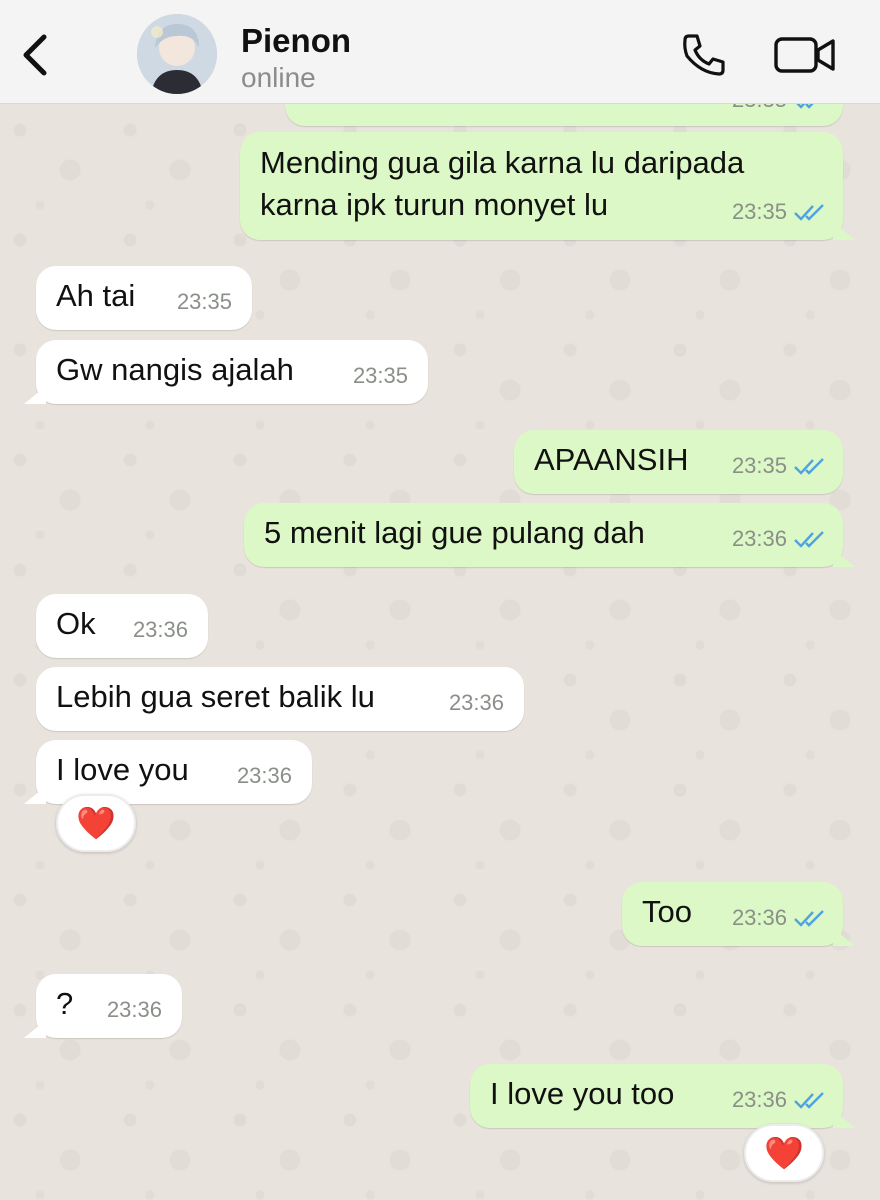 The width and height of the screenshot is (880, 1200). I want to click on message-text: I love you, so click(122, 769).